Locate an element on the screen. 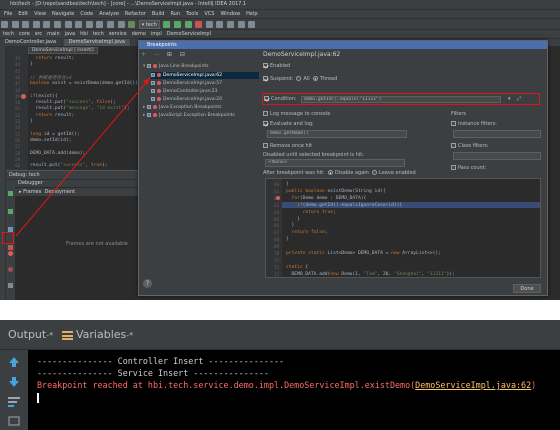 This screenshot has width=560, height=430. breakpoint-item: DemoServiceImpl.java:62 is located at coordinates (205, 75).